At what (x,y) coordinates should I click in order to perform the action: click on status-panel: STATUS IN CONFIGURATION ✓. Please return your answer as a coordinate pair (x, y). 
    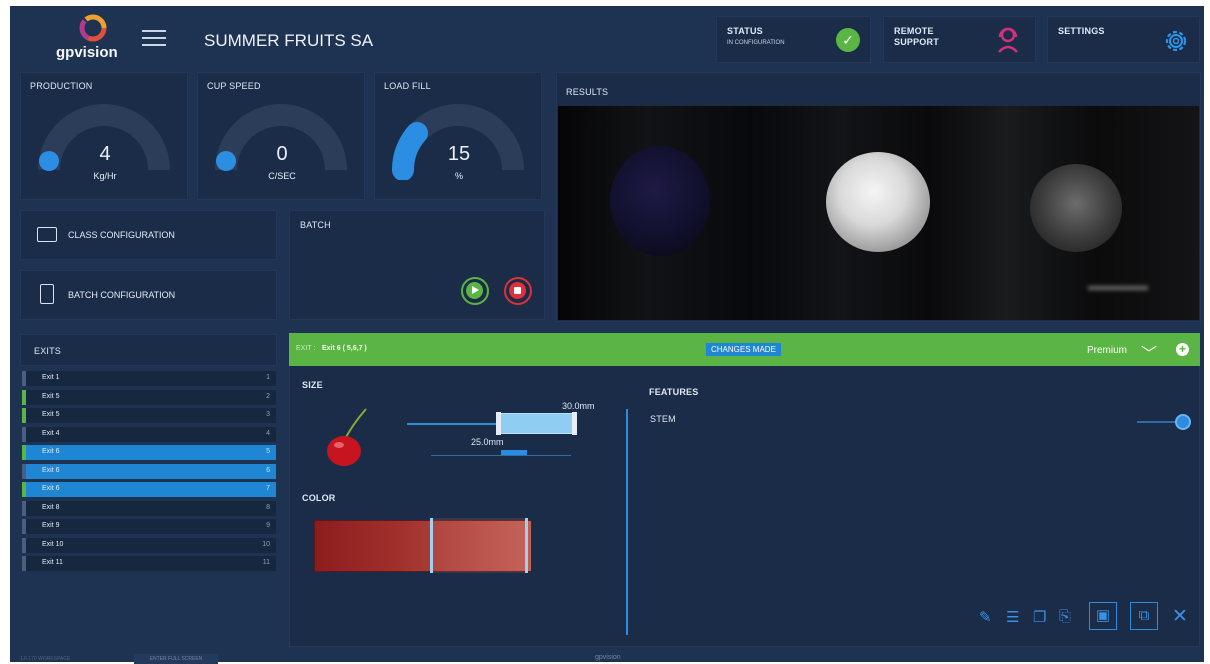
    Looking at the image, I should click on (793, 39).